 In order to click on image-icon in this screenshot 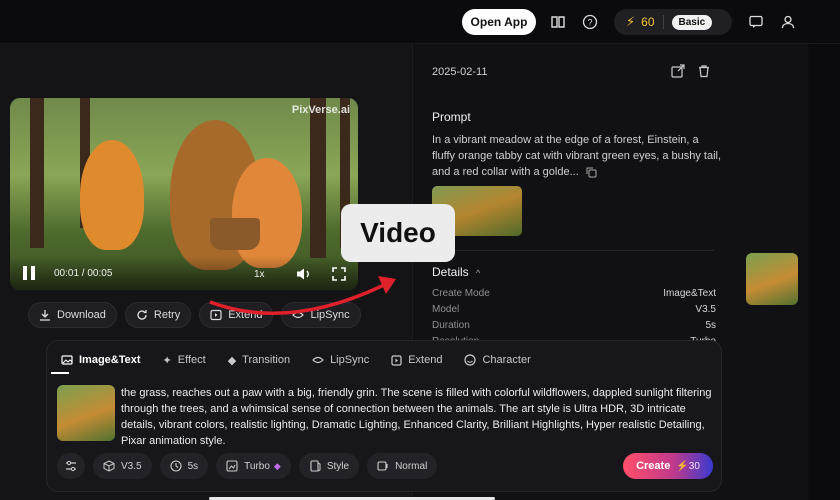, I will do `click(67, 360)`.